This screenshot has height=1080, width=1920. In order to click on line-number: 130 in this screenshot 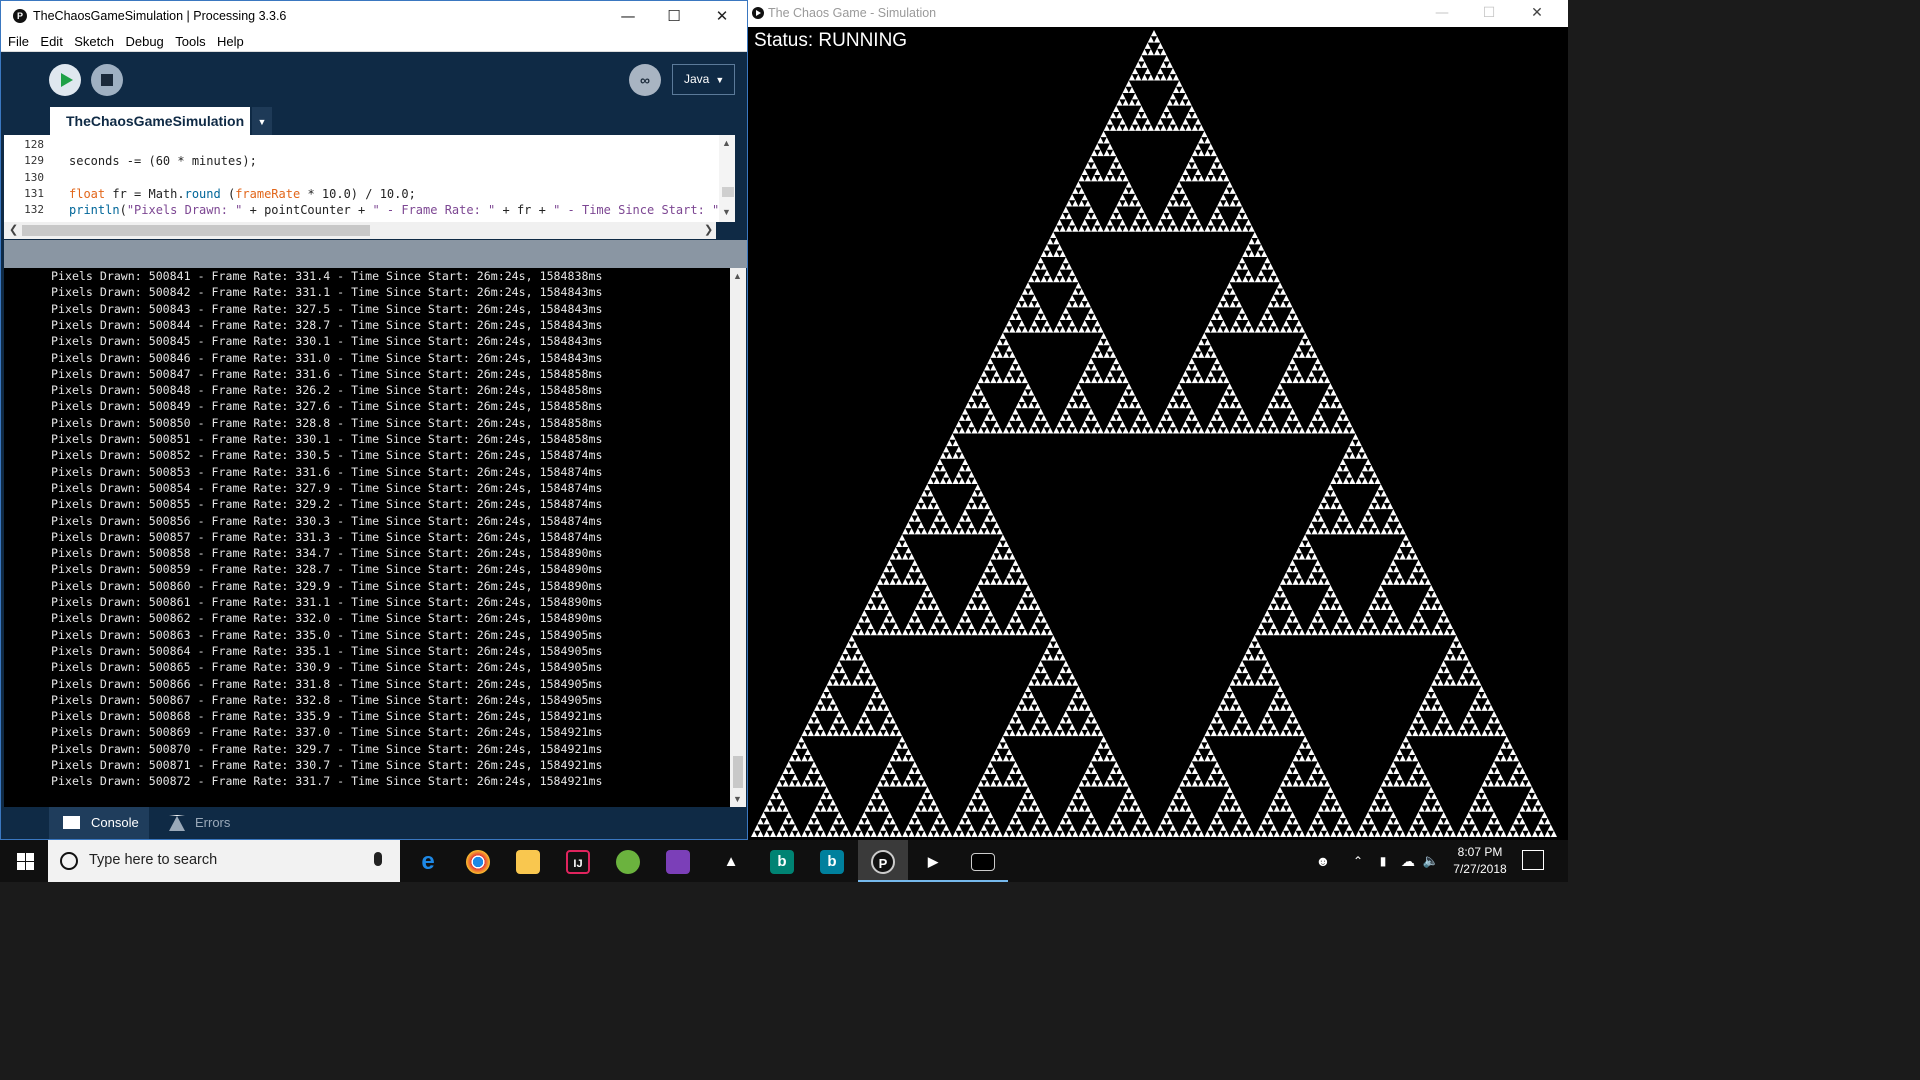, I will do `click(34, 177)`.